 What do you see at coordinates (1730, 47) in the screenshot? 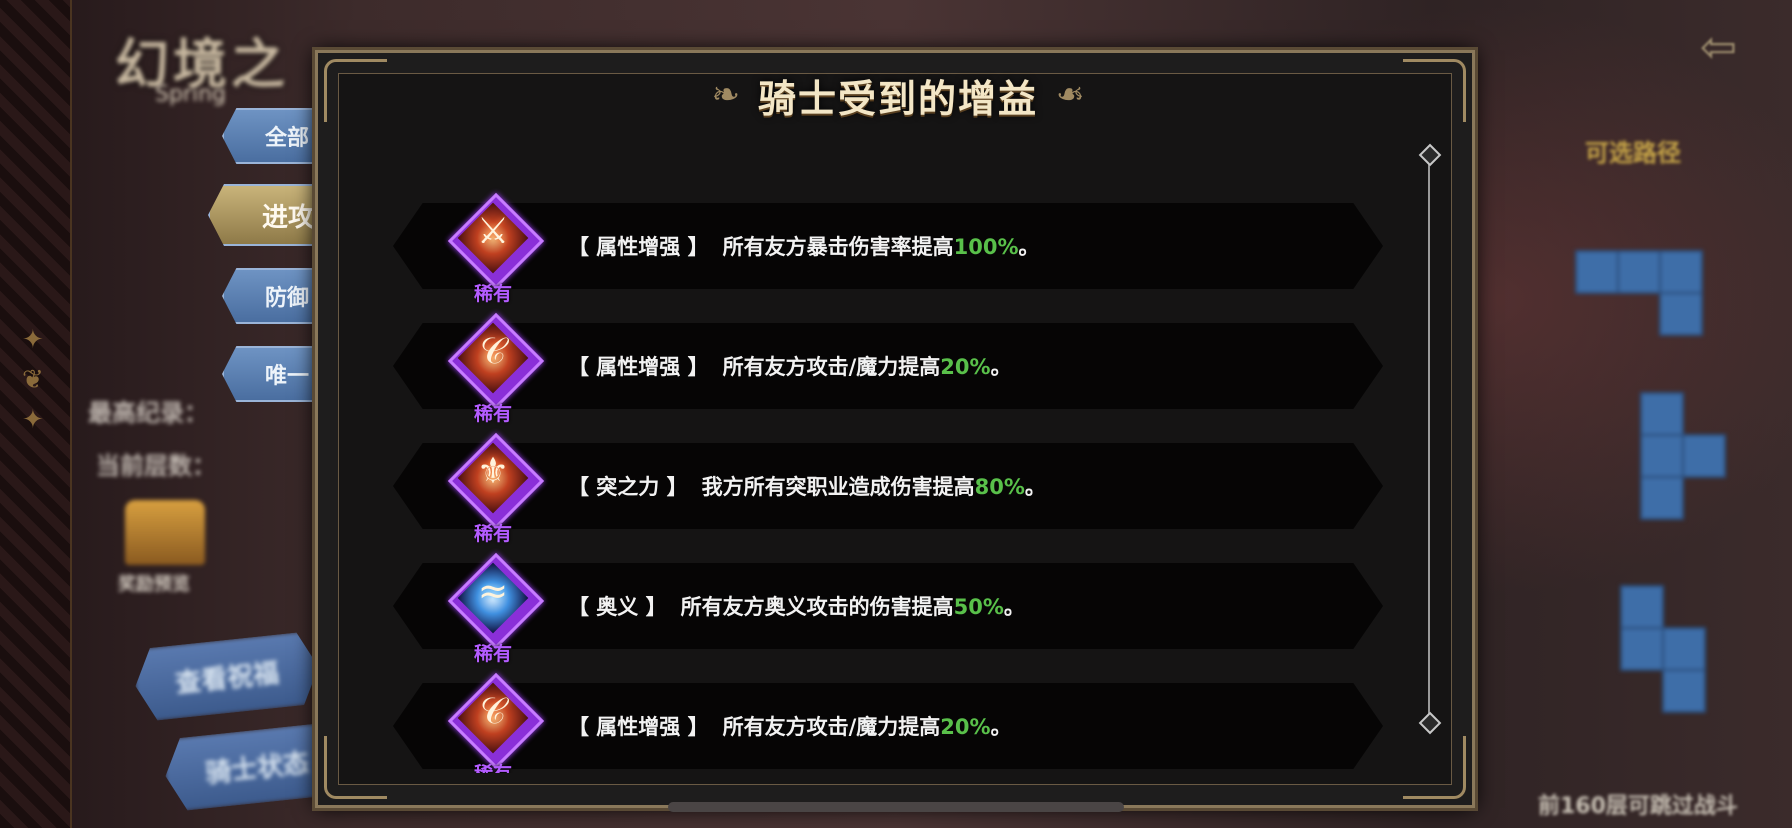
I see `back-arrow-icon: ⇦` at bounding box center [1730, 47].